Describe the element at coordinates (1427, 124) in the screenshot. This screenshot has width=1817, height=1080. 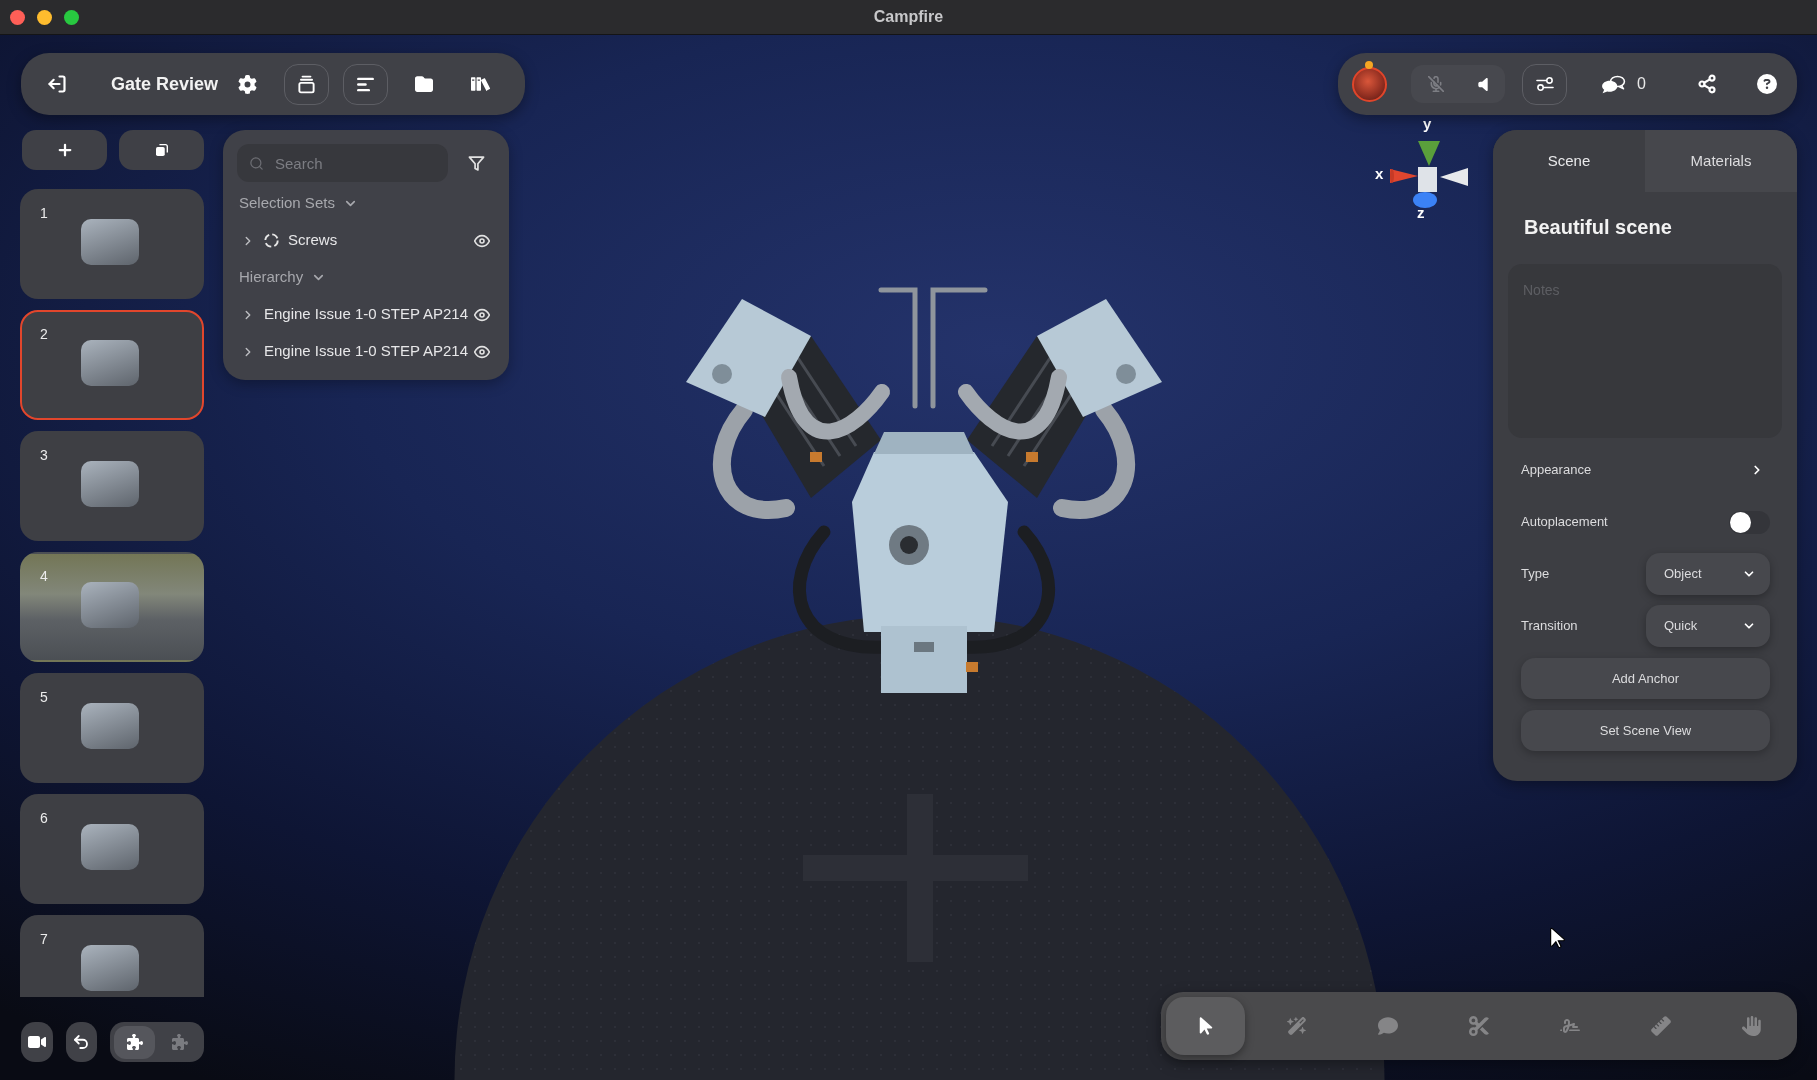
I see `axis-label: y` at that location.